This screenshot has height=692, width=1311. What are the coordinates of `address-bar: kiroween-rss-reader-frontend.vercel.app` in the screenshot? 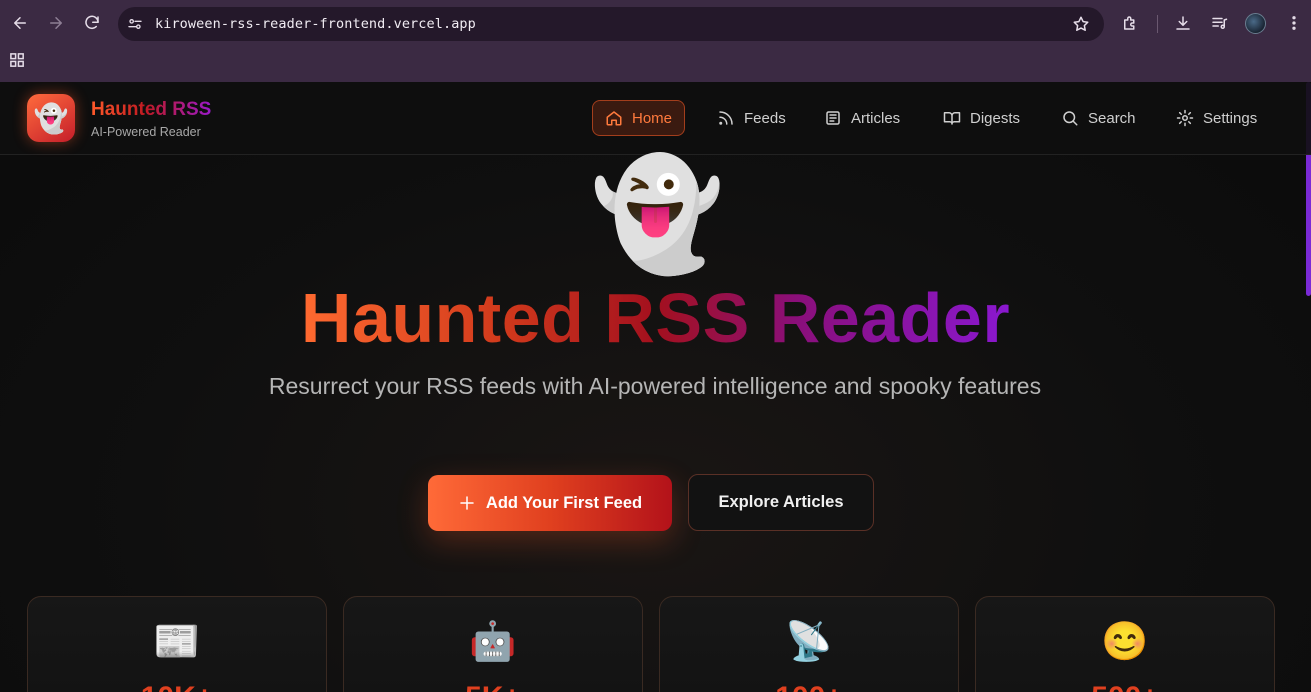 It's located at (611, 24).